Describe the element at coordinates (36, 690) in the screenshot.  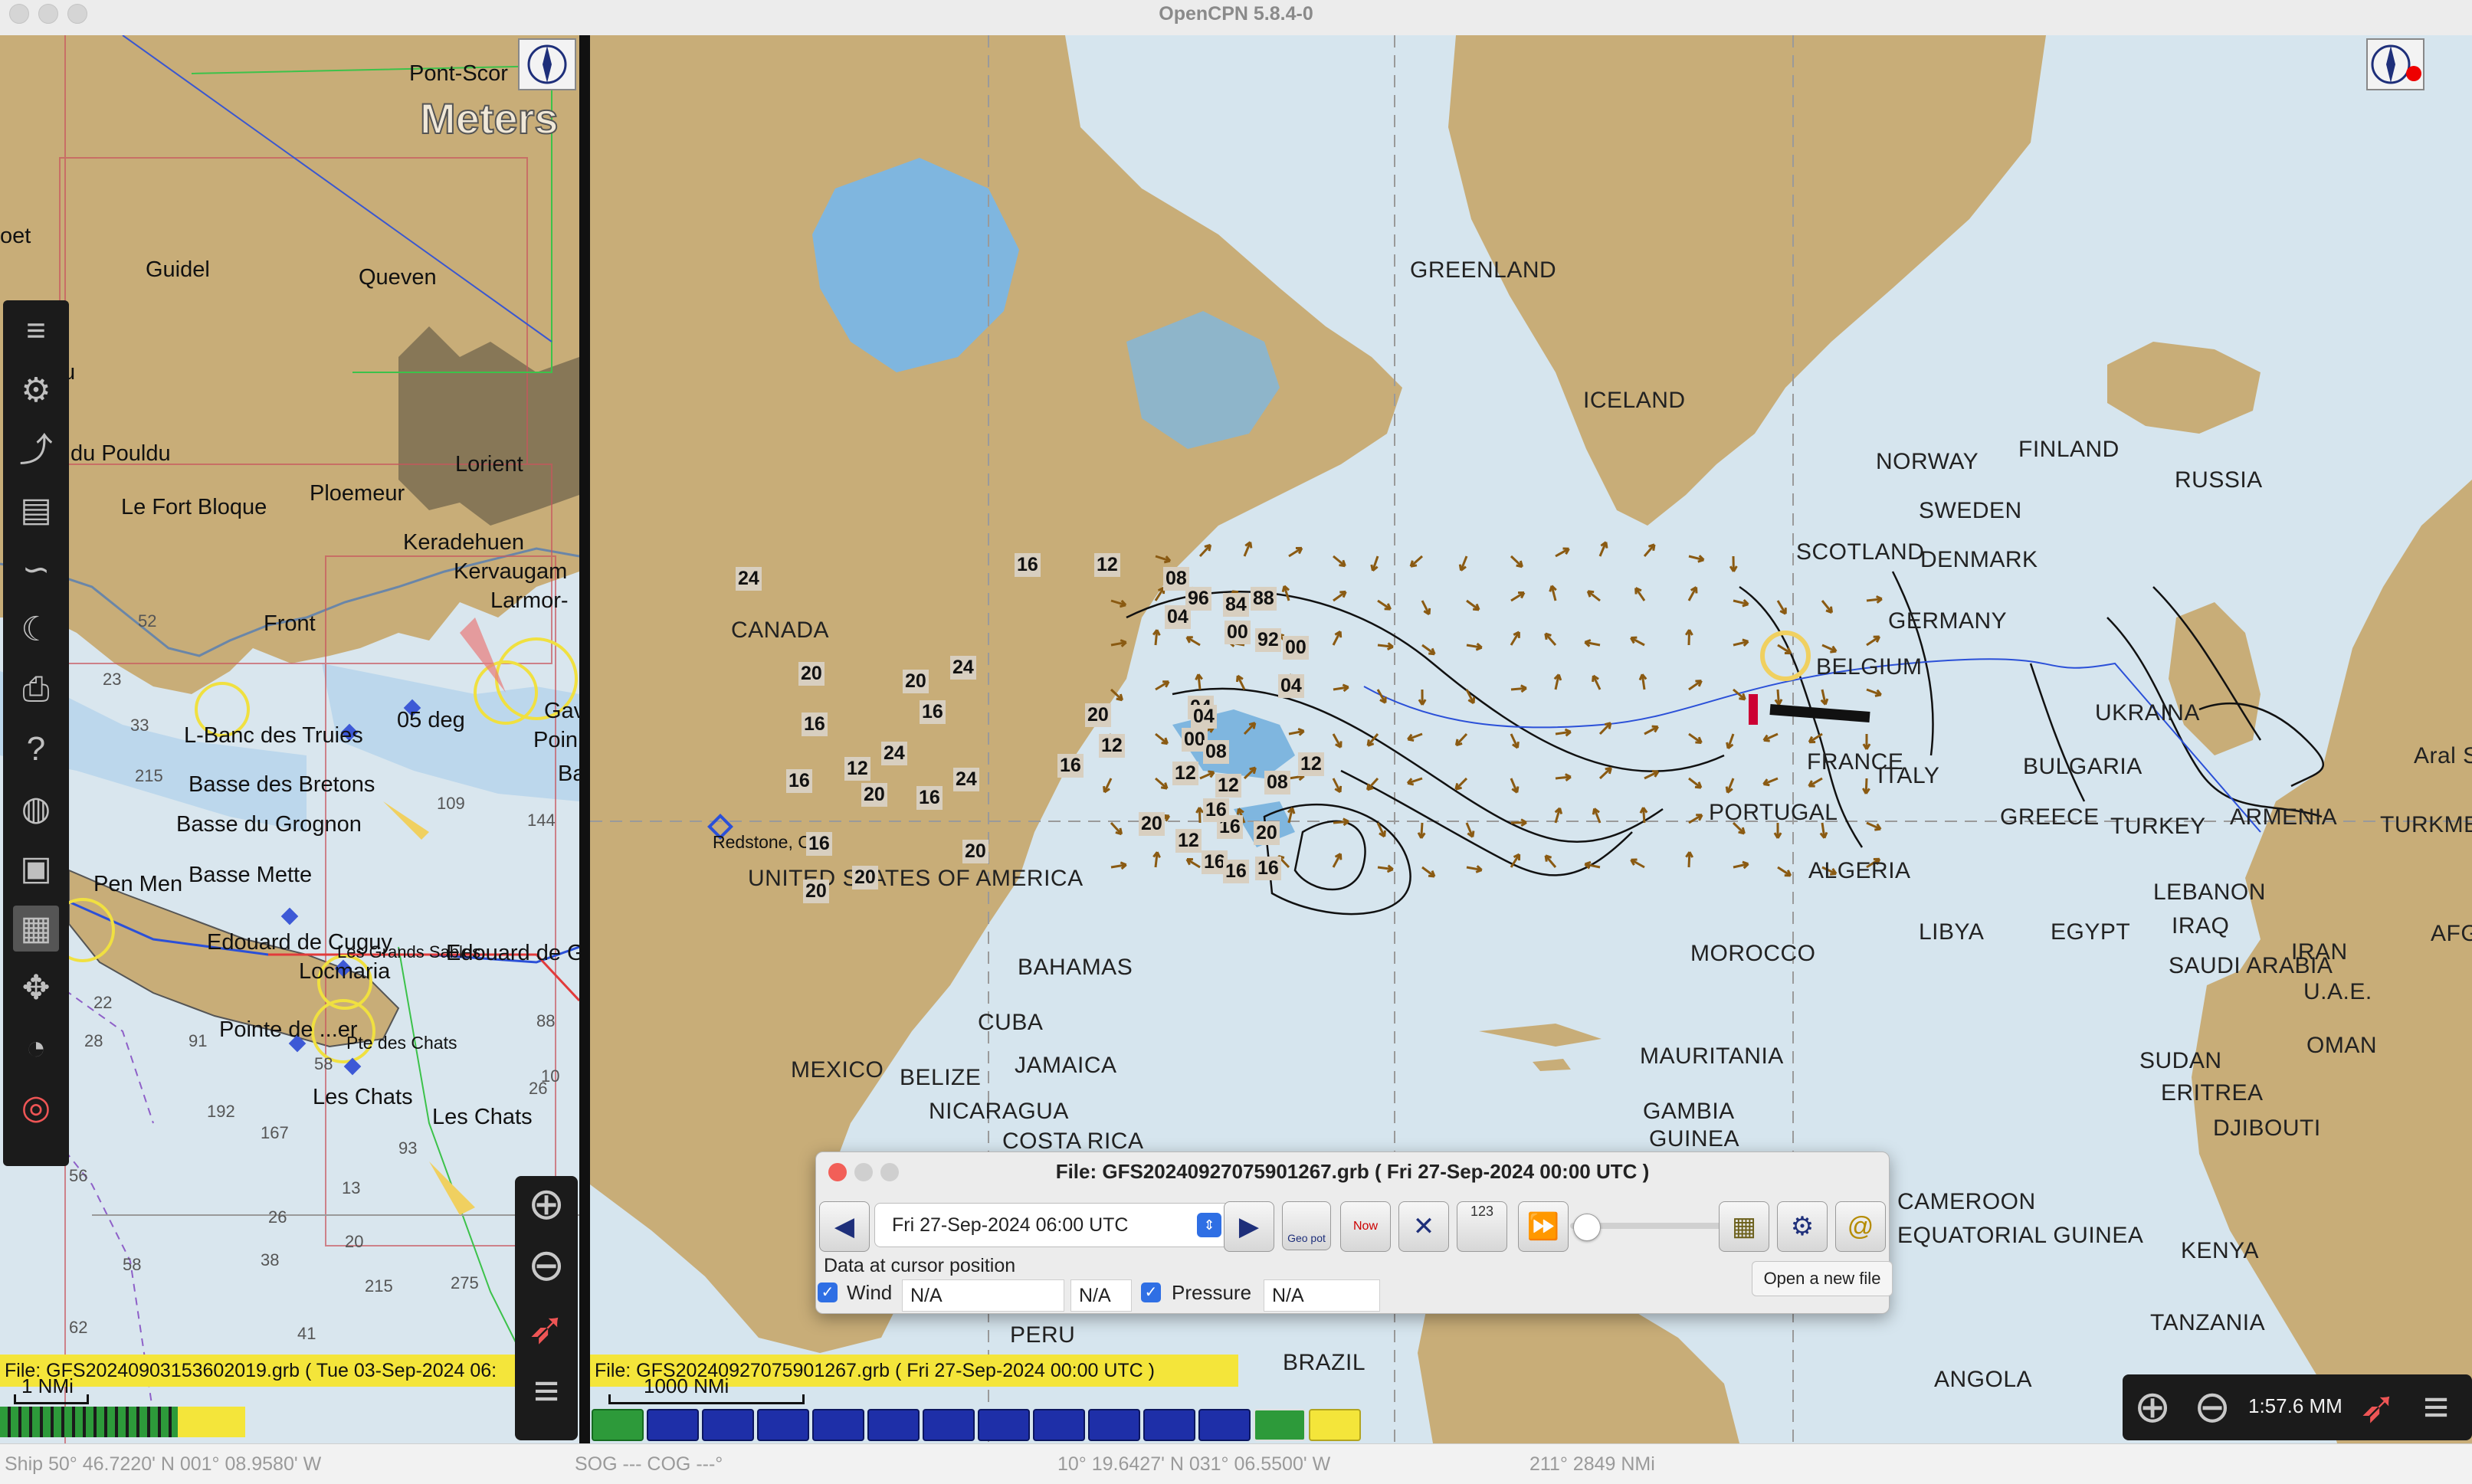
I see `print-icon: ⎙` at that location.